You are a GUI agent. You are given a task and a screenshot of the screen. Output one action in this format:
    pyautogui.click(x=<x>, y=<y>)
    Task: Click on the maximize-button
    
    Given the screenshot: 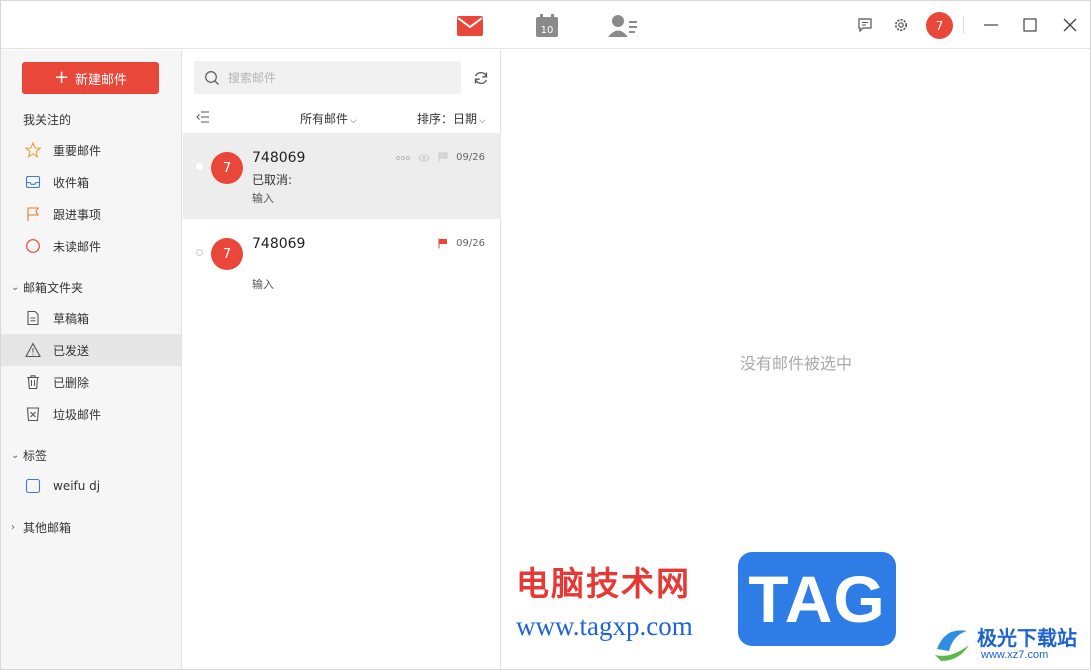 What is the action you would take?
    pyautogui.click(x=1030, y=25)
    